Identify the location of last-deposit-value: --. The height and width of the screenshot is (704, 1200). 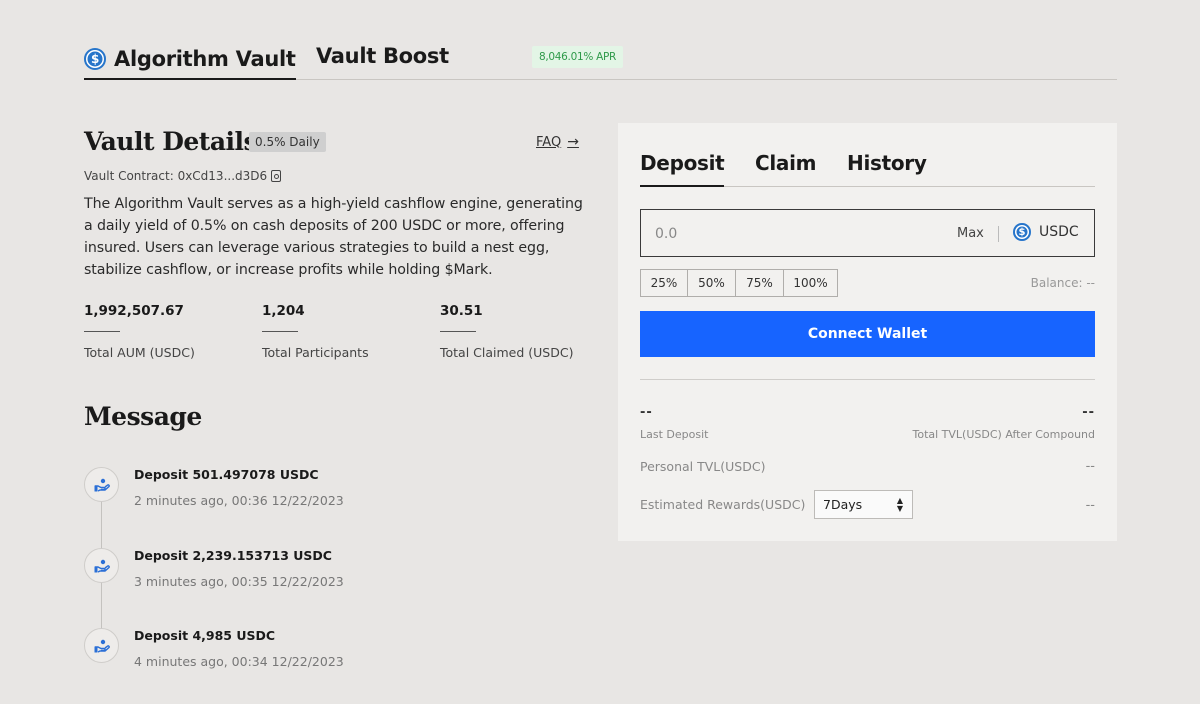
(646, 412).